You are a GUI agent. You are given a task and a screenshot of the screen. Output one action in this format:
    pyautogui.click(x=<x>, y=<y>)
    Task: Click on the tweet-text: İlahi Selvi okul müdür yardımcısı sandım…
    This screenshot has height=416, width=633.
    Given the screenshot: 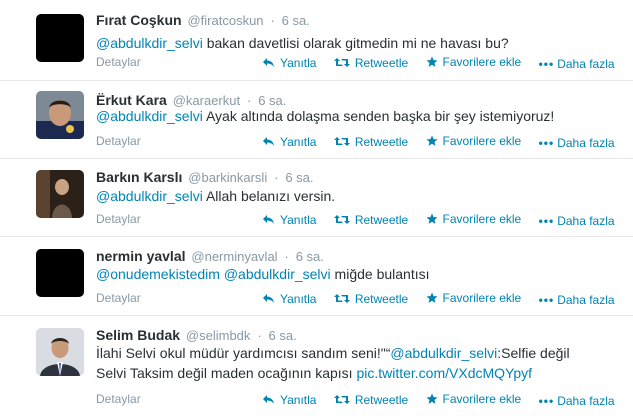 What is the action you would take?
    pyautogui.click(x=356, y=363)
    